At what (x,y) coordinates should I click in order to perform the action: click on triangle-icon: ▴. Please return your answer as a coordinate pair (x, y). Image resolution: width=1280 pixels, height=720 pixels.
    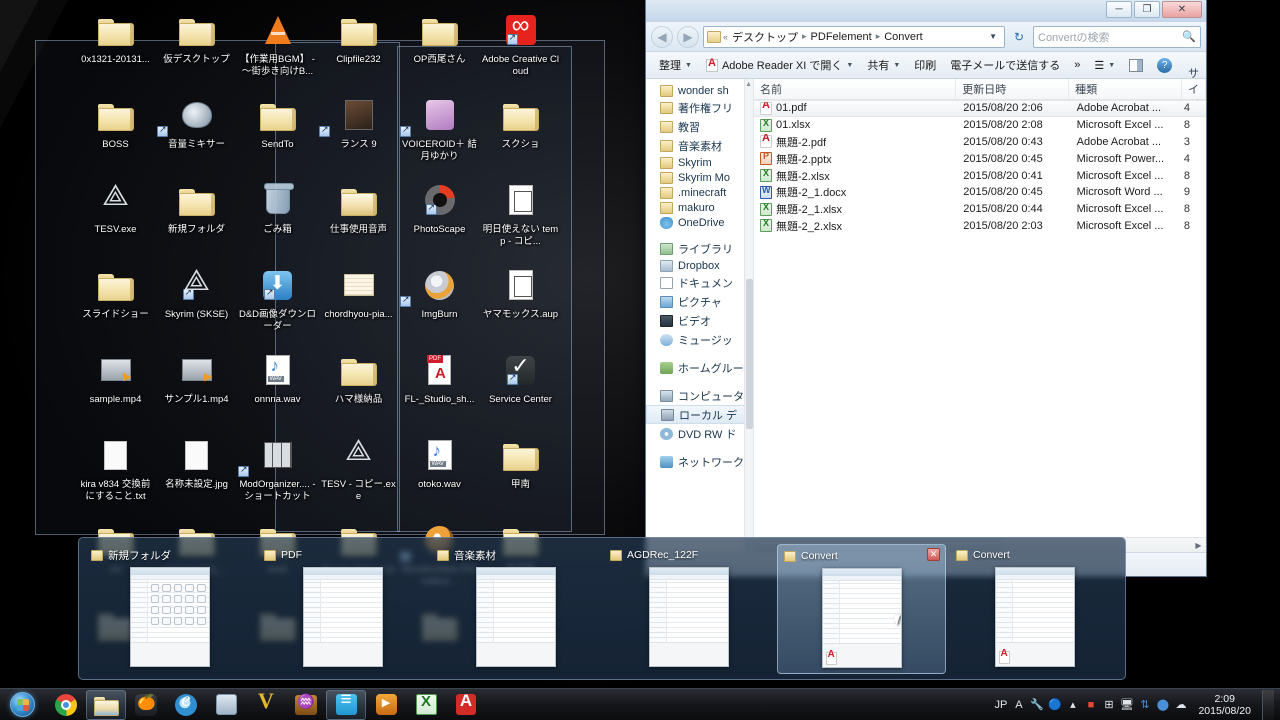
    Looking at the image, I should click on (1072, 704).